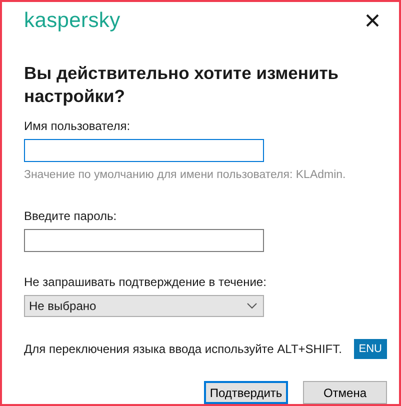 This screenshot has width=401, height=406. Describe the element at coordinates (78, 127) in the screenshot. I see `field-label: Имя пользователя:` at that location.